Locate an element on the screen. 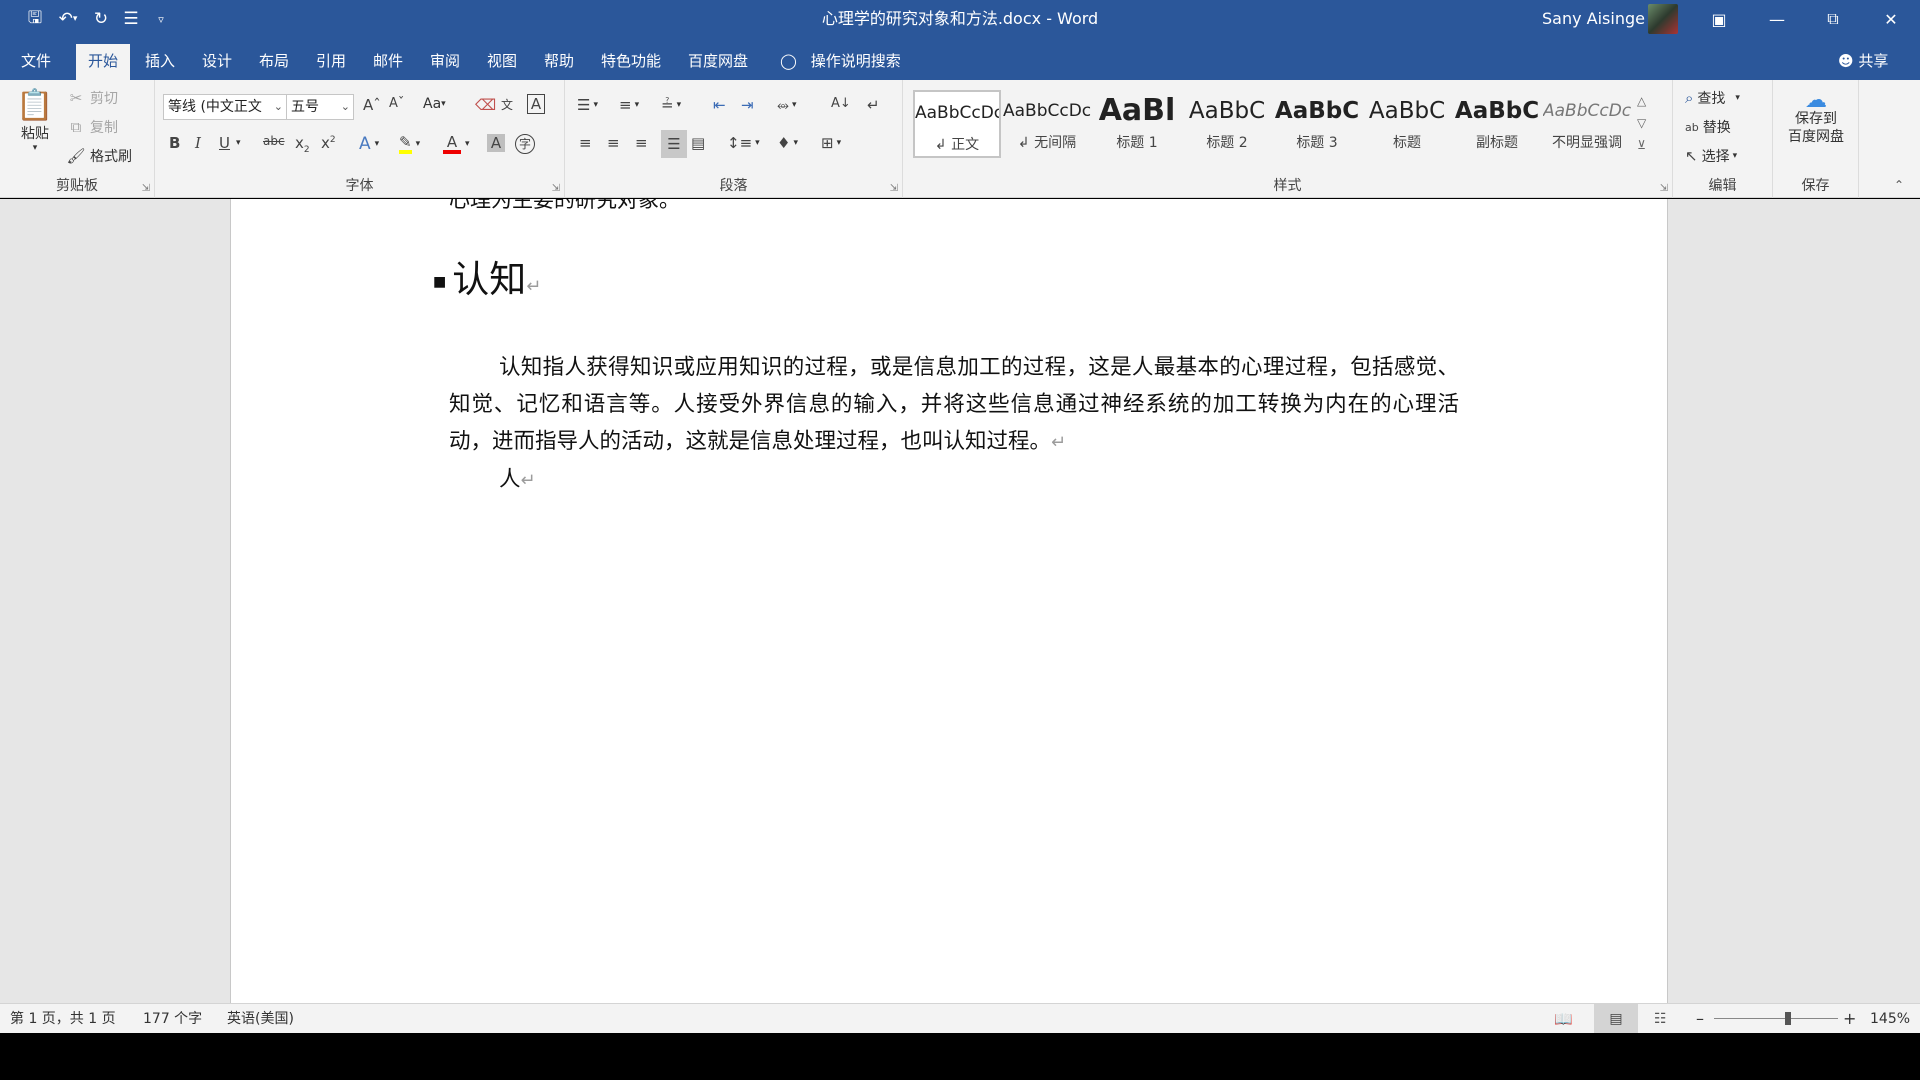 The image size is (1920, 1080). borders-button: ⊞ ▾ is located at coordinates (831, 143).